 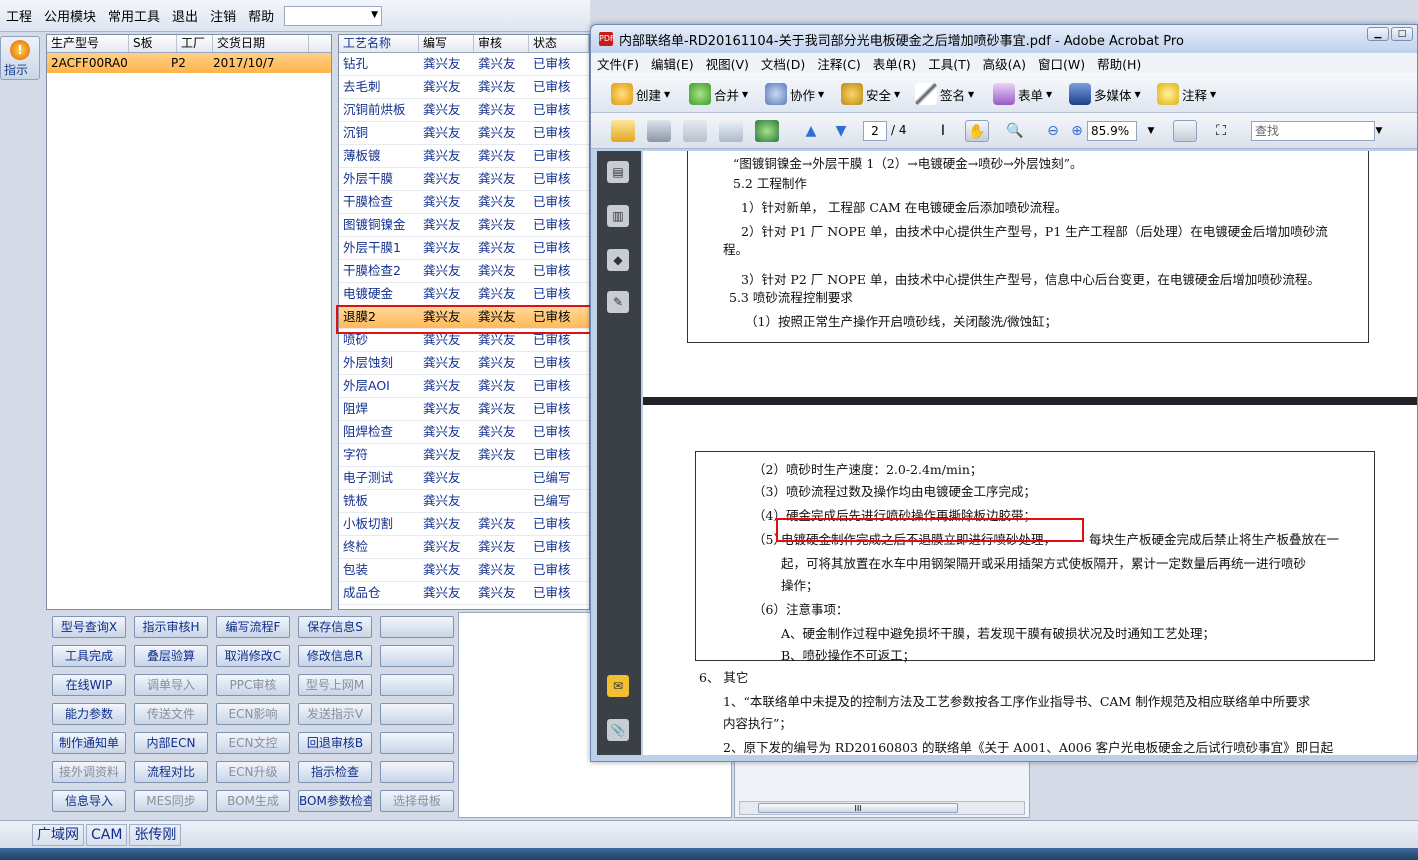 I want to click on col-header-reviewer: 审核, so click(x=501, y=43).